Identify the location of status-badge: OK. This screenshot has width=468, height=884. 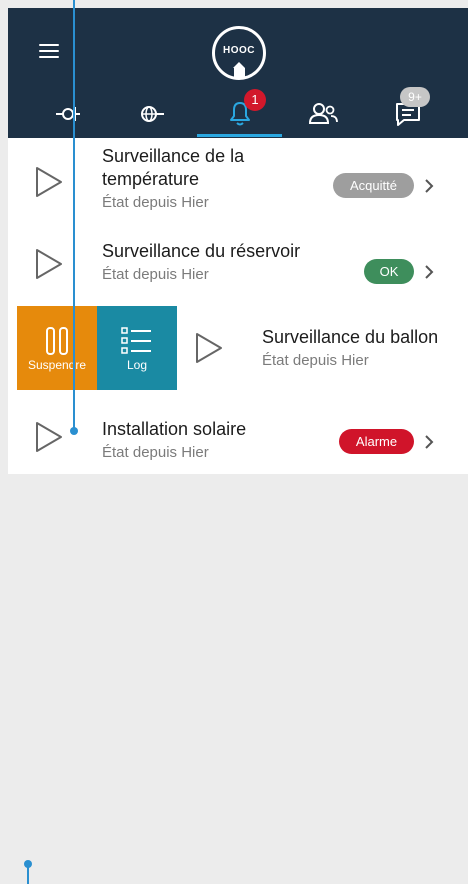
(389, 271).